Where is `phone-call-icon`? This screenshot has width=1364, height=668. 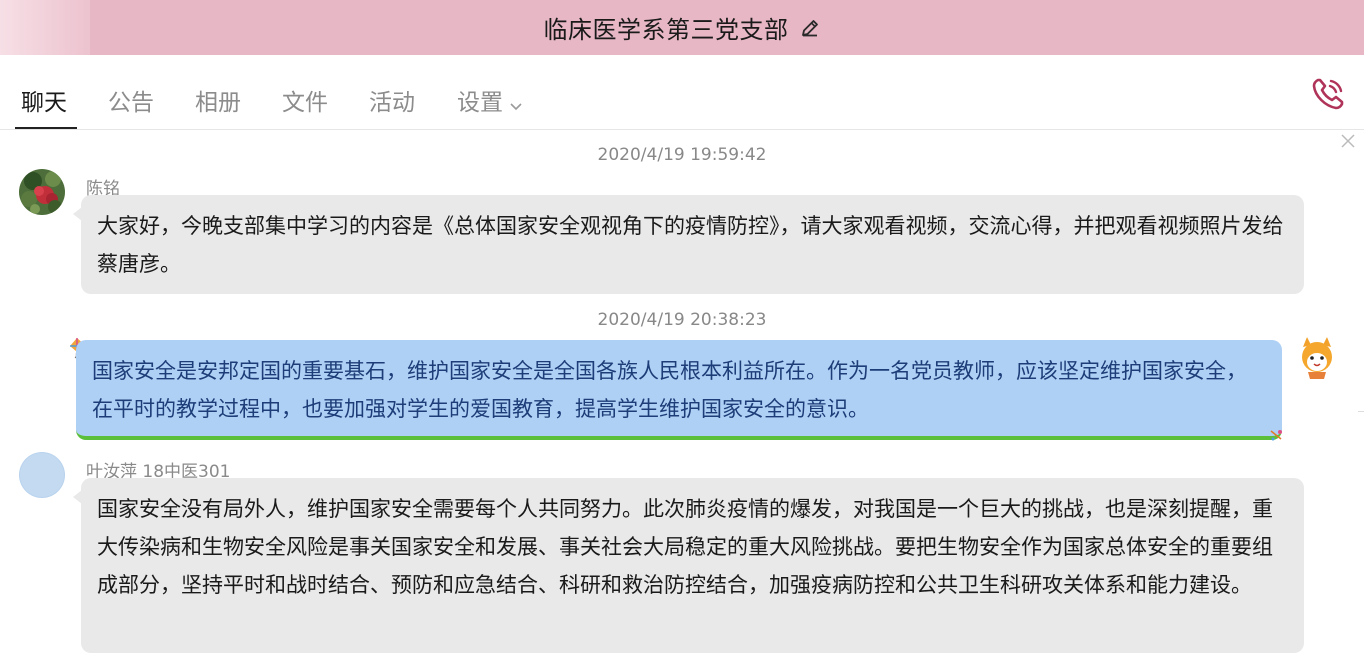 phone-call-icon is located at coordinates (1328, 94).